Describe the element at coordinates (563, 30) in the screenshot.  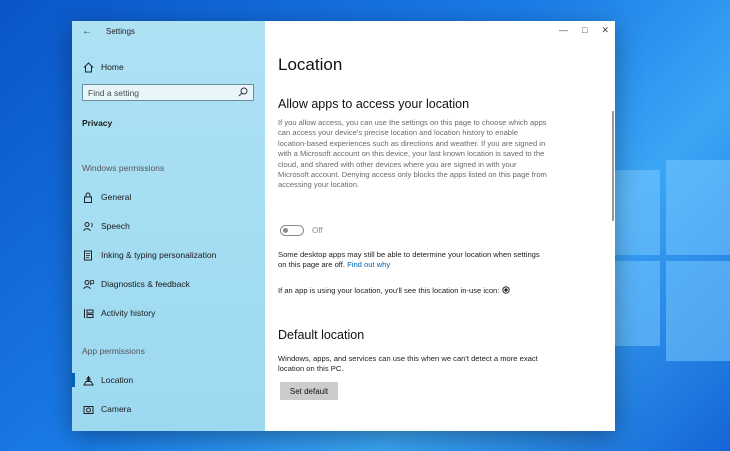
I see `minimize-icon: —` at that location.